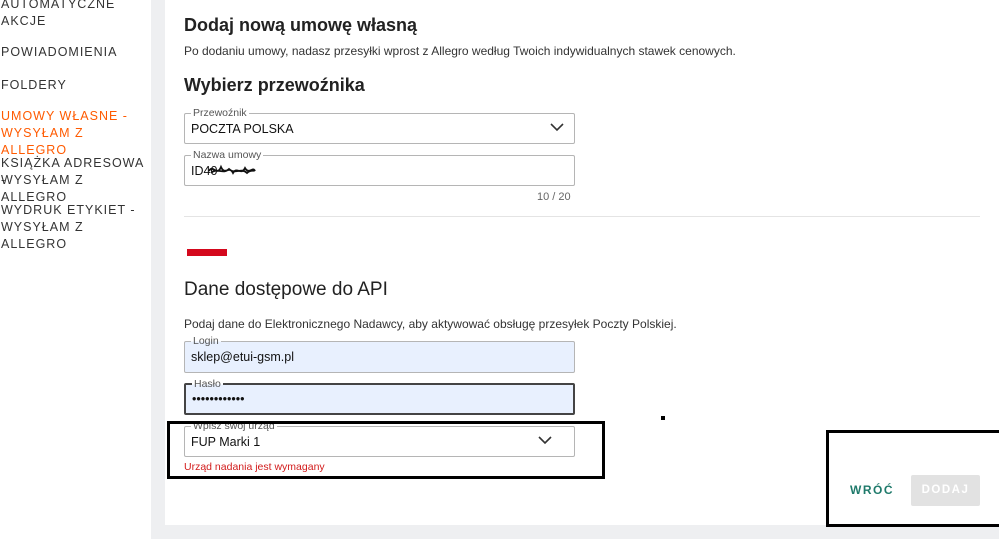  What do you see at coordinates (68, 210) in the screenshot?
I see `sidebar-item-label-print: WYDRUK ETYKIET -` at bounding box center [68, 210].